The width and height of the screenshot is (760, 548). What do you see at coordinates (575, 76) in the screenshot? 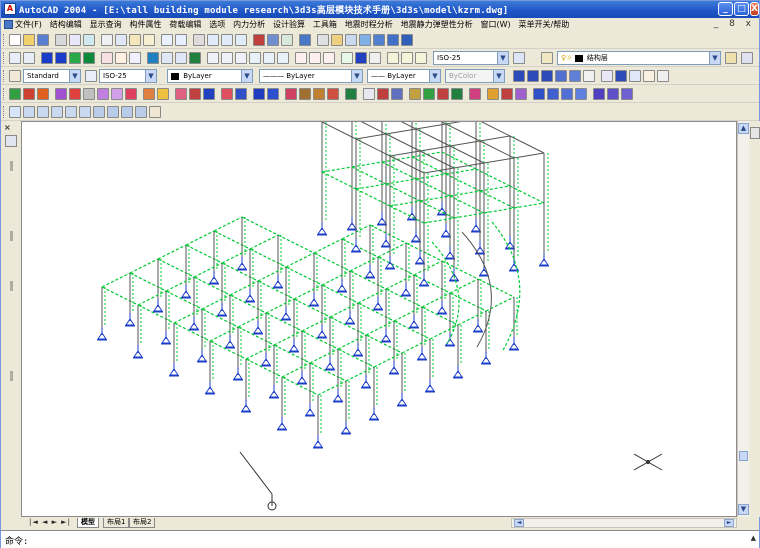
I see `stack-icon` at bounding box center [575, 76].